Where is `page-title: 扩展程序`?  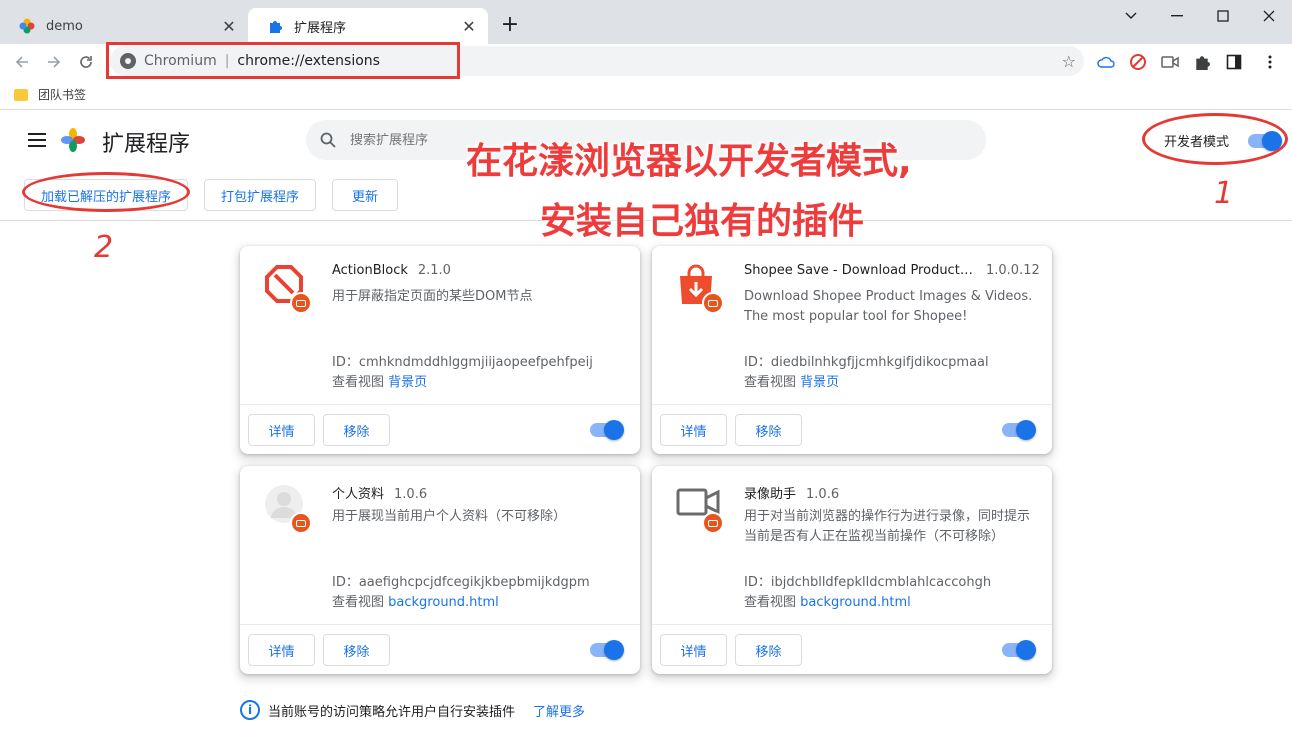 page-title: 扩展程序 is located at coordinates (146, 144).